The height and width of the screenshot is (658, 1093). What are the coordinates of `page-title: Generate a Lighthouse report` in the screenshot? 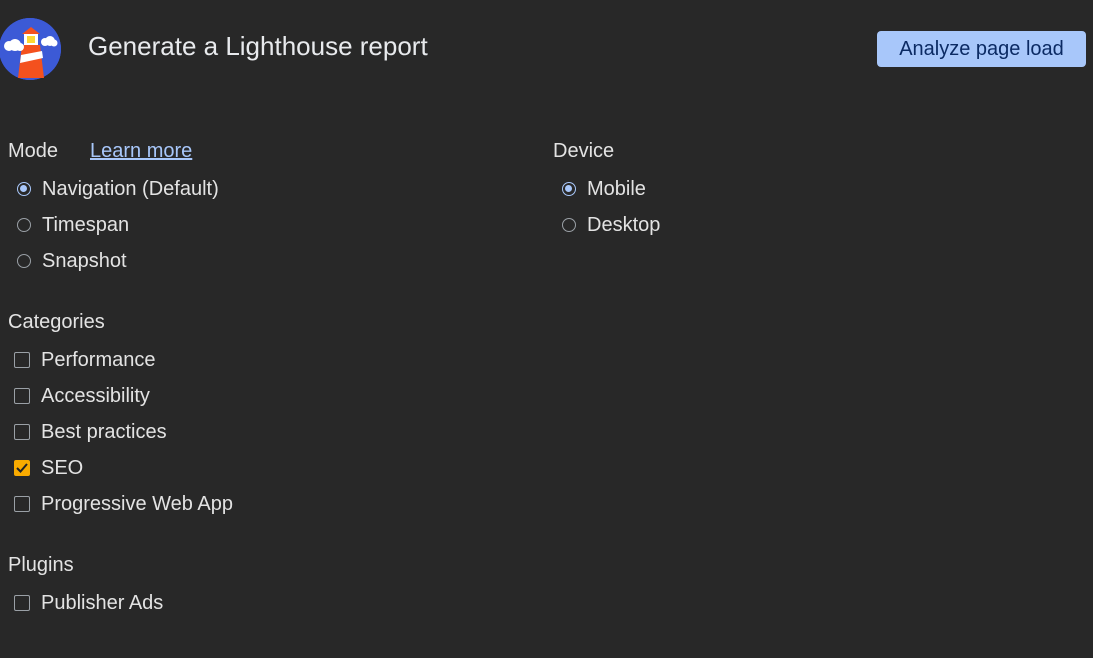 It's located at (258, 46).